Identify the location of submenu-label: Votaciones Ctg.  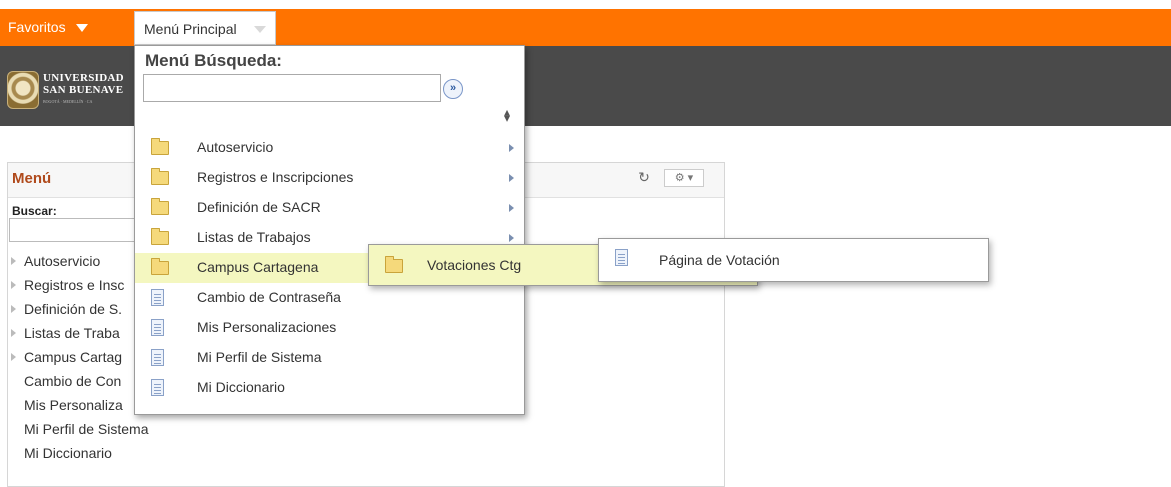
(474, 265).